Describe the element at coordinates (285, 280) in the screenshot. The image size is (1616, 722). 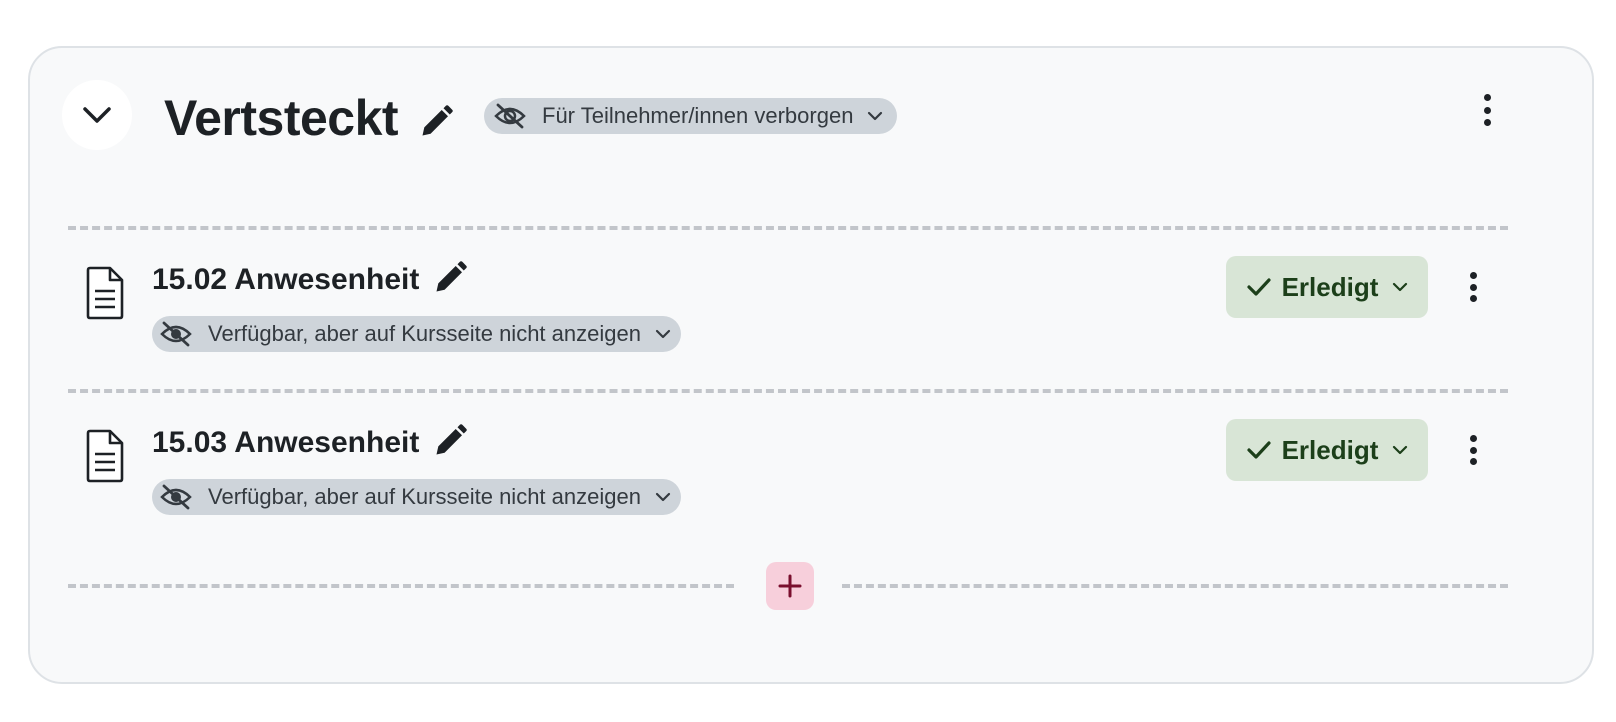
I see `activity-title: 15.02 Anwesenheit` at that location.